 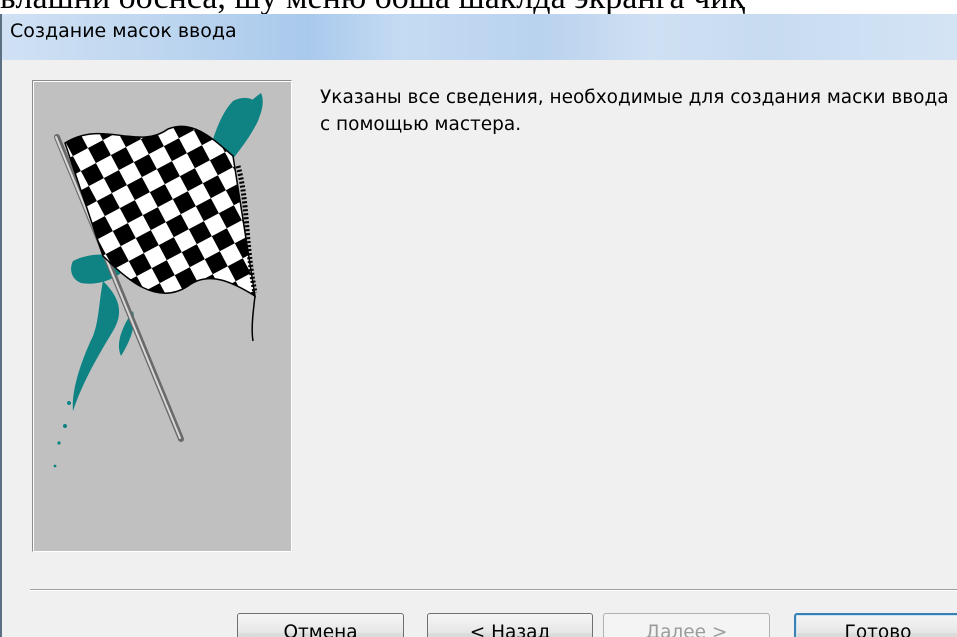 I want to click on back-button-mnemonic: Н, so click(x=498, y=629).